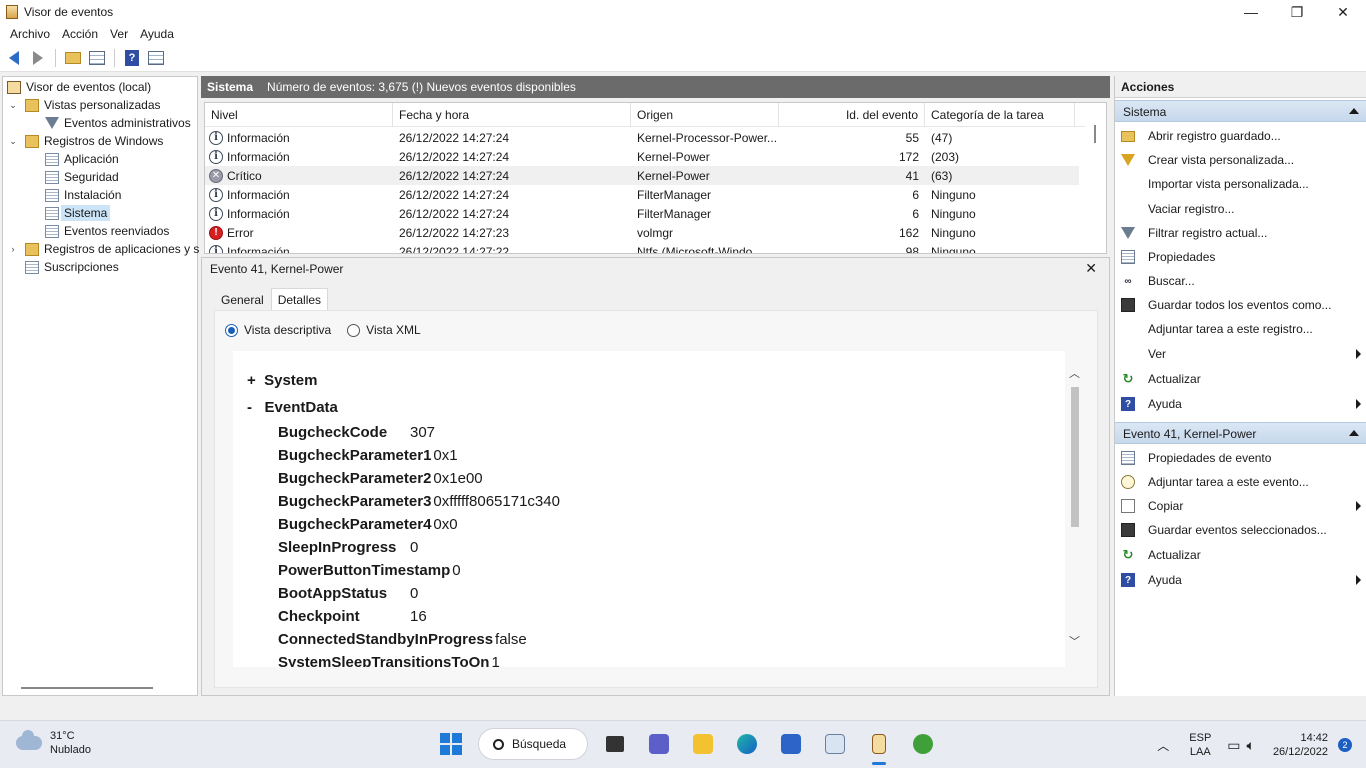  What do you see at coordinates (118, 123) in the screenshot?
I see `tree-item-admin-events: Eventos administrativos` at bounding box center [118, 123].